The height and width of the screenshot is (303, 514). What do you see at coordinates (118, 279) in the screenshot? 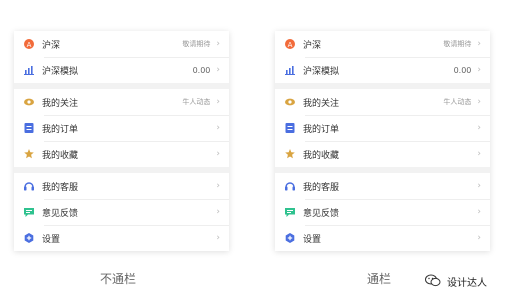
I see `caption-left: 不通栏` at bounding box center [118, 279].